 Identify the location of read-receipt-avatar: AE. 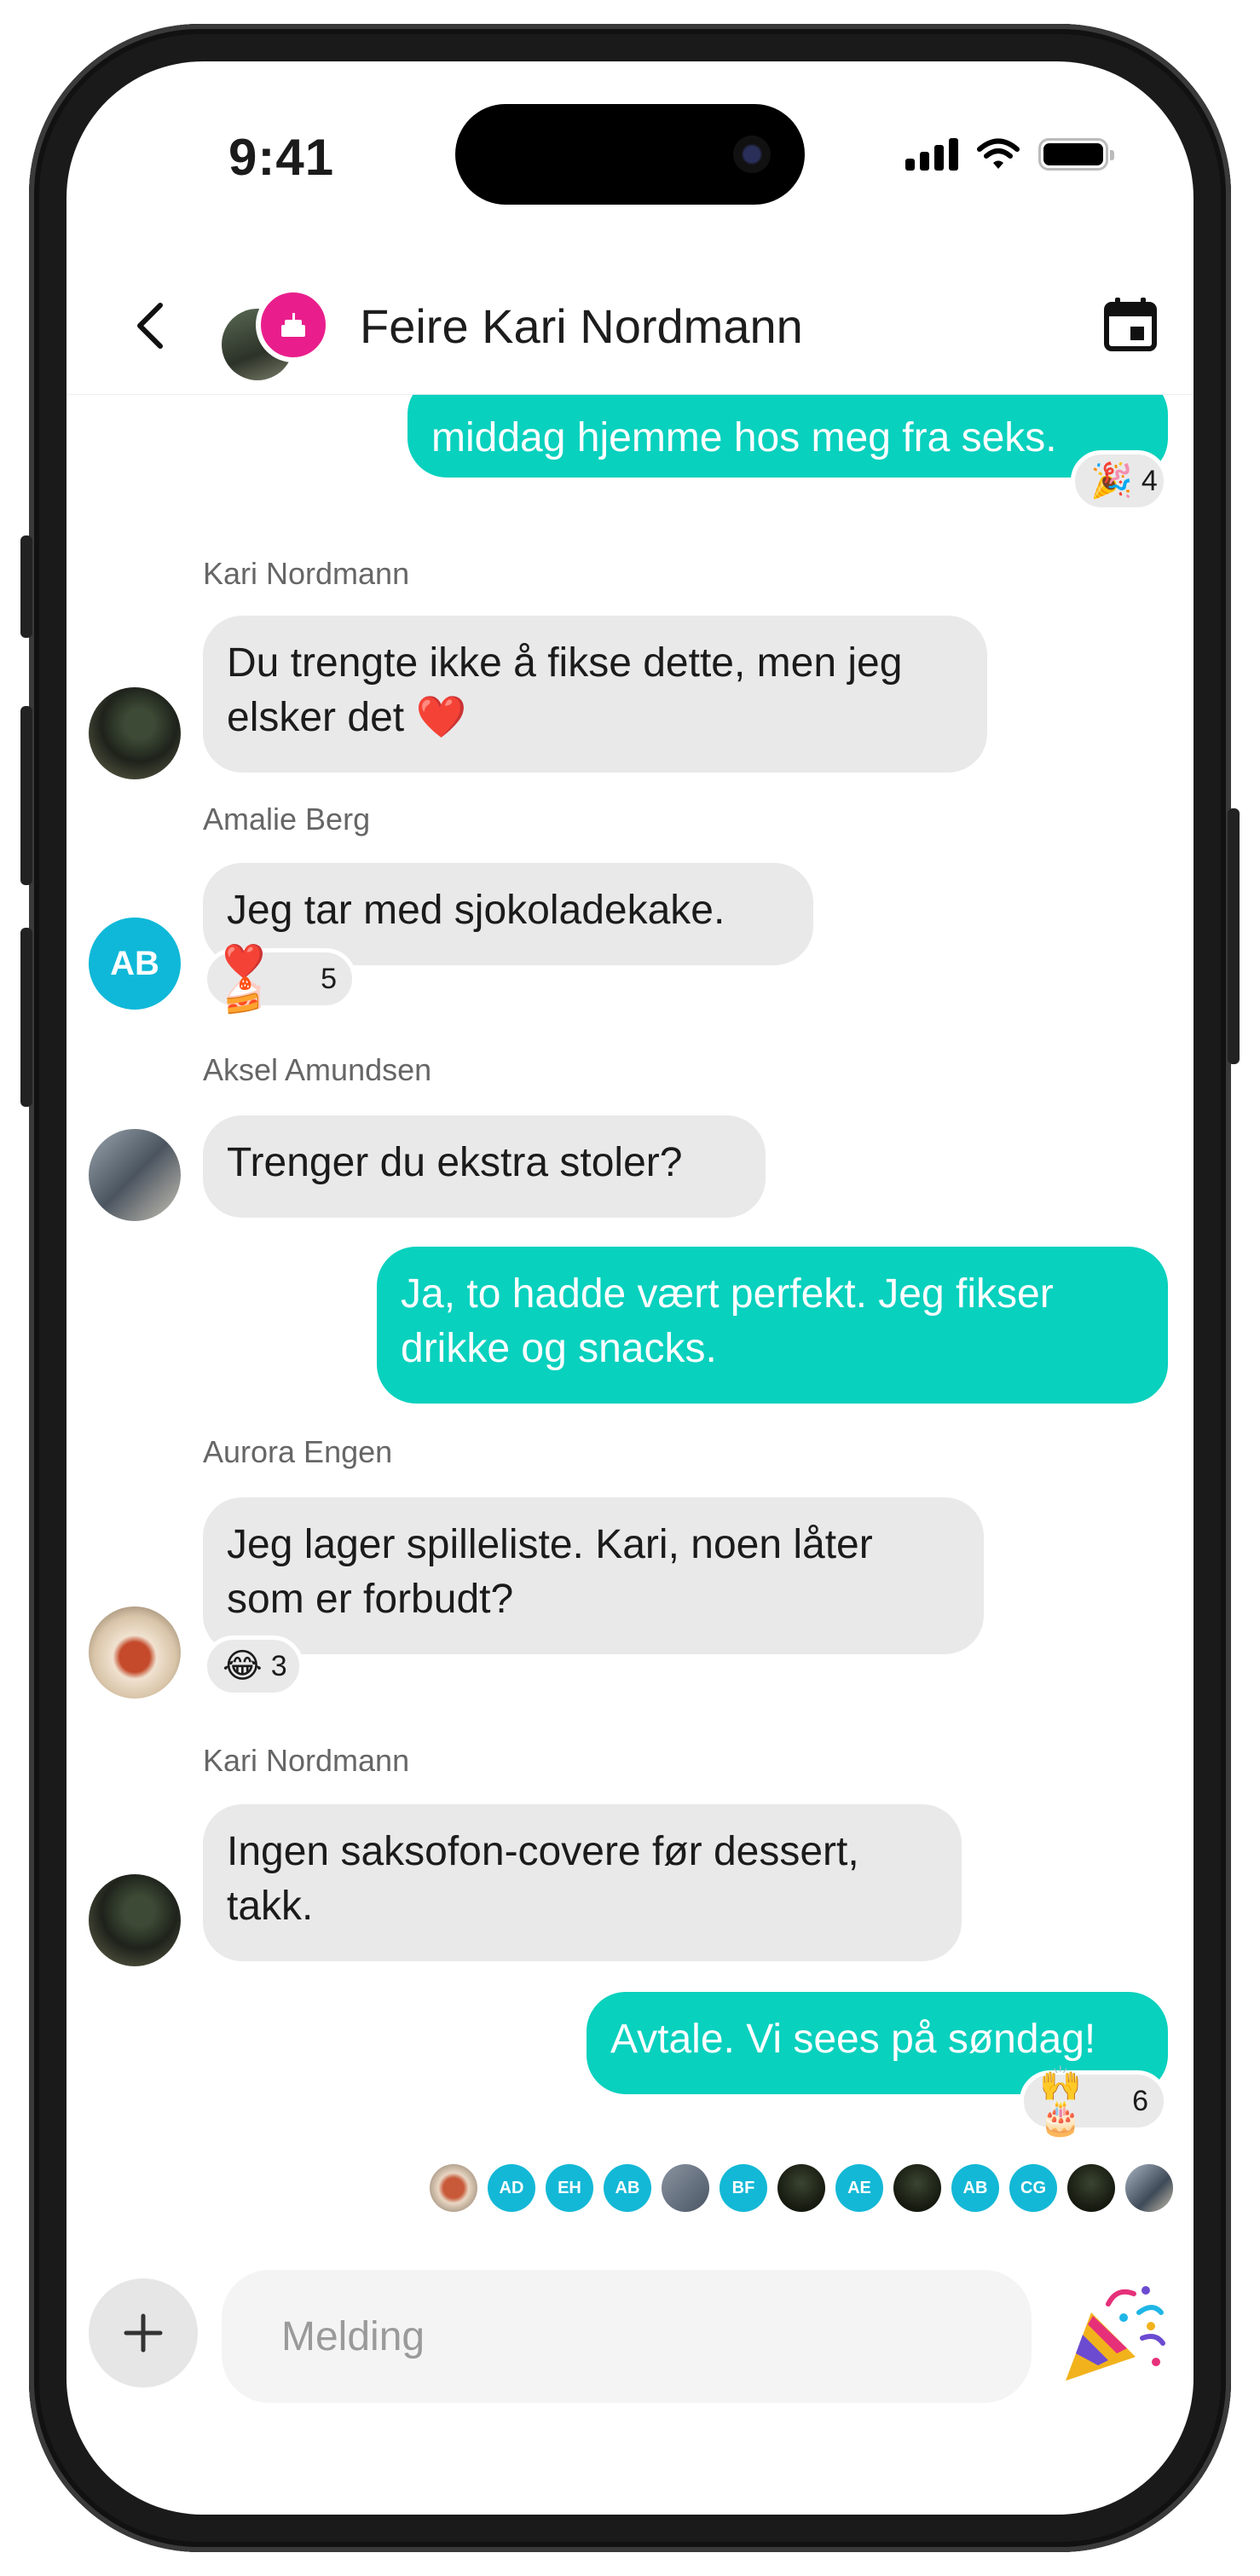
(859, 2188).